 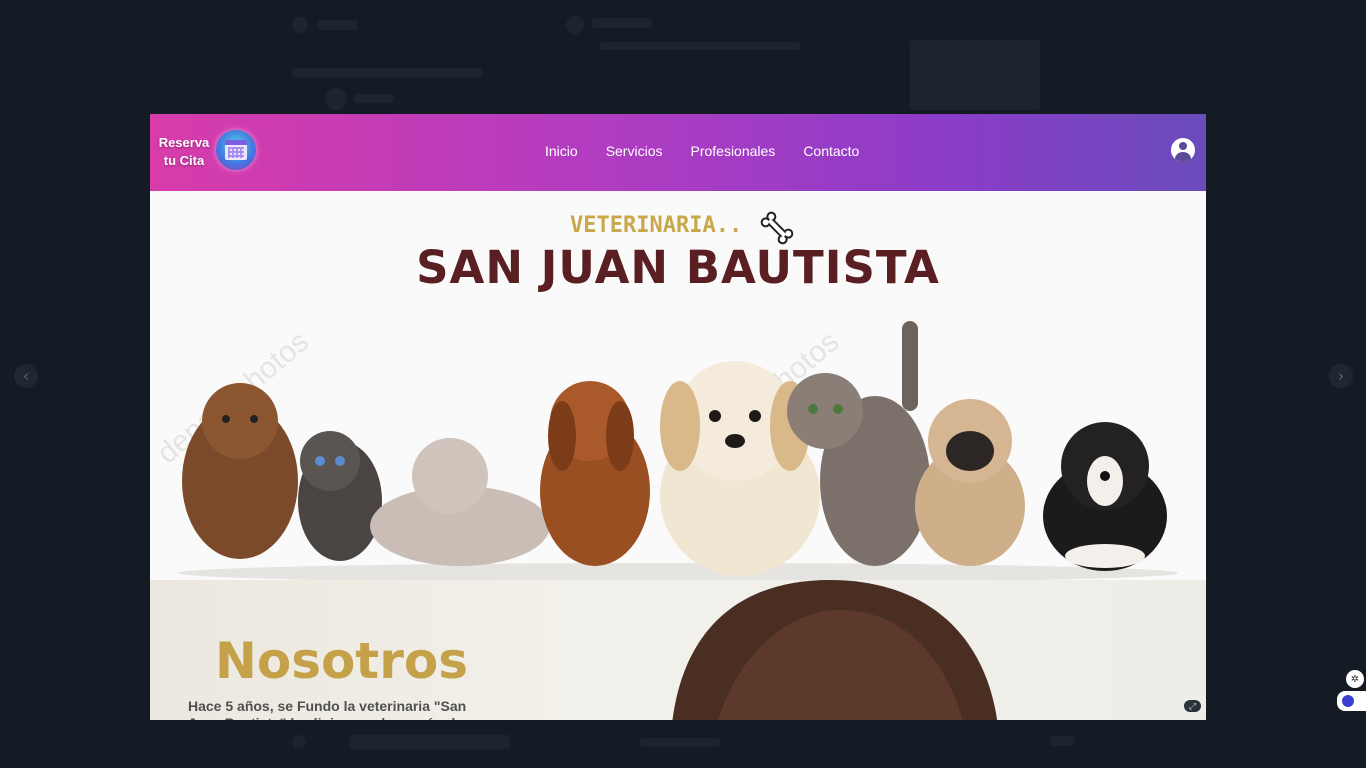 I want to click on chat-icon, so click(x=1348, y=701).